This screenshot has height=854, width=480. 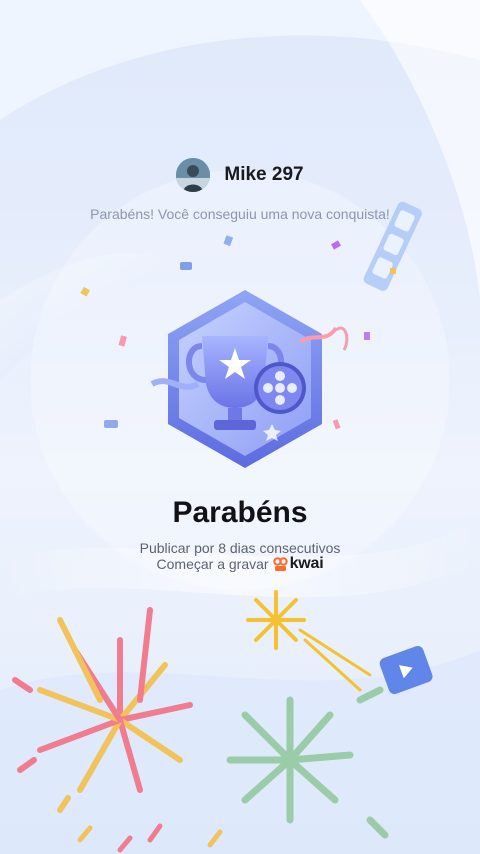 I want to click on achievement-description: Publicar por 8 dias consecutivos, so click(x=240, y=548).